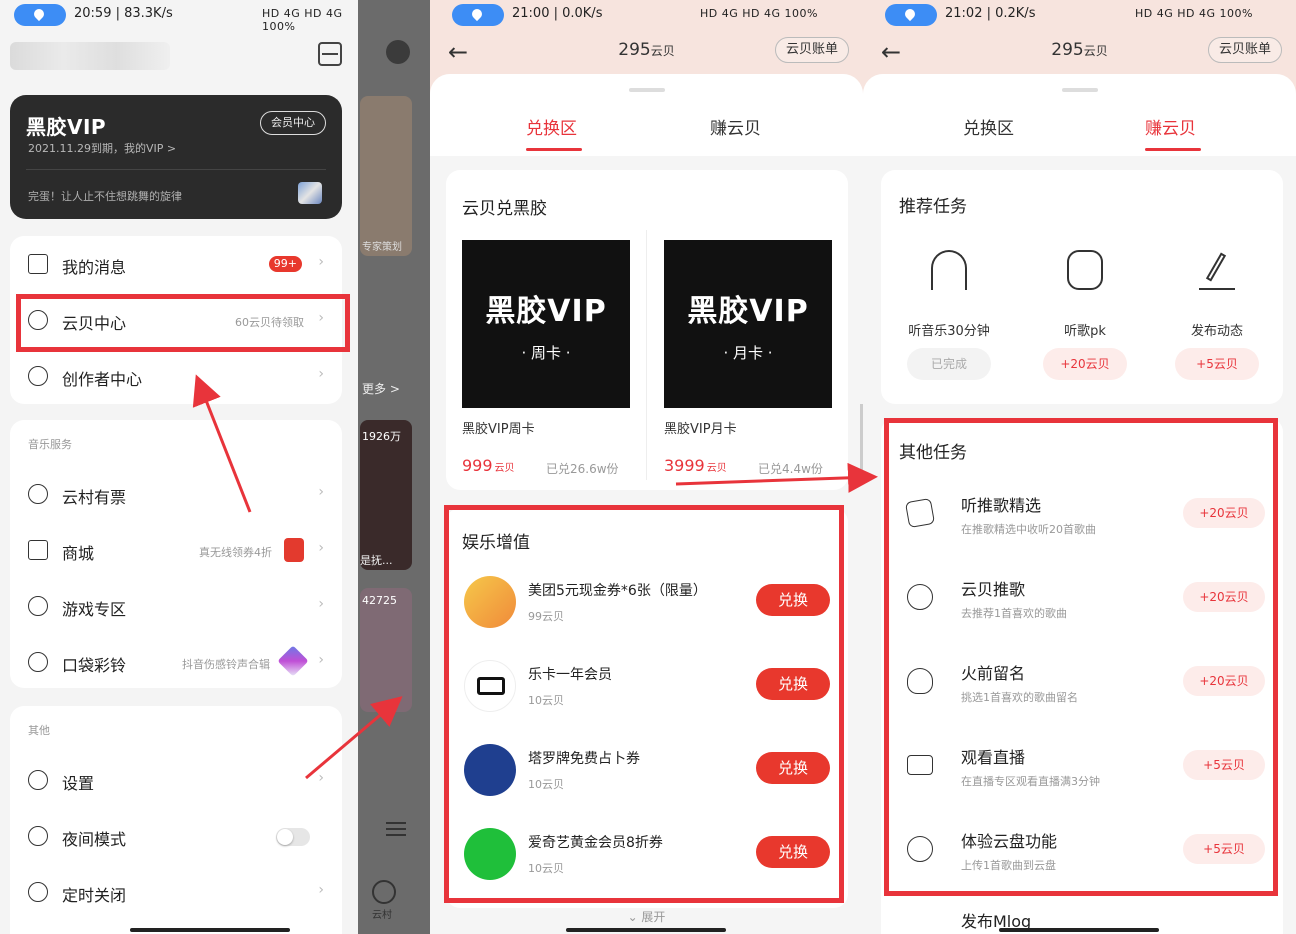  What do you see at coordinates (176, 606) in the screenshot?
I see `menu-item-games: 游戏专区 ›` at bounding box center [176, 606].